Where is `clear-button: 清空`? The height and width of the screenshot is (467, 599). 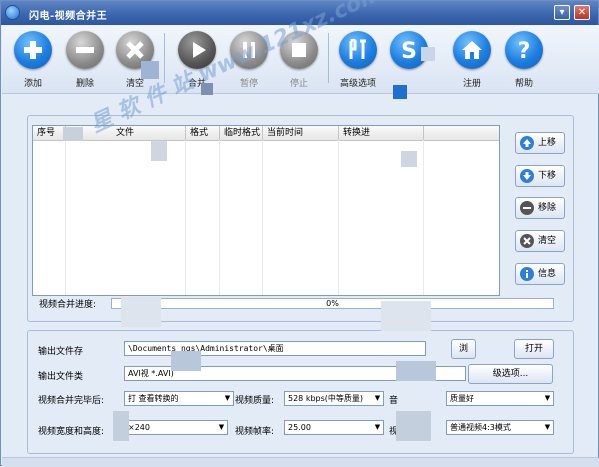 clear-button: 清空 is located at coordinates (135, 60).